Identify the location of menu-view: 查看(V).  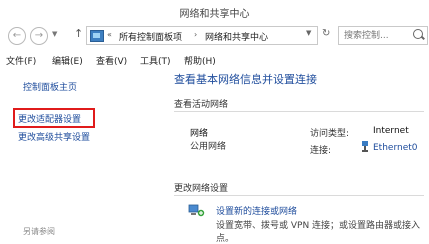
(111, 60).